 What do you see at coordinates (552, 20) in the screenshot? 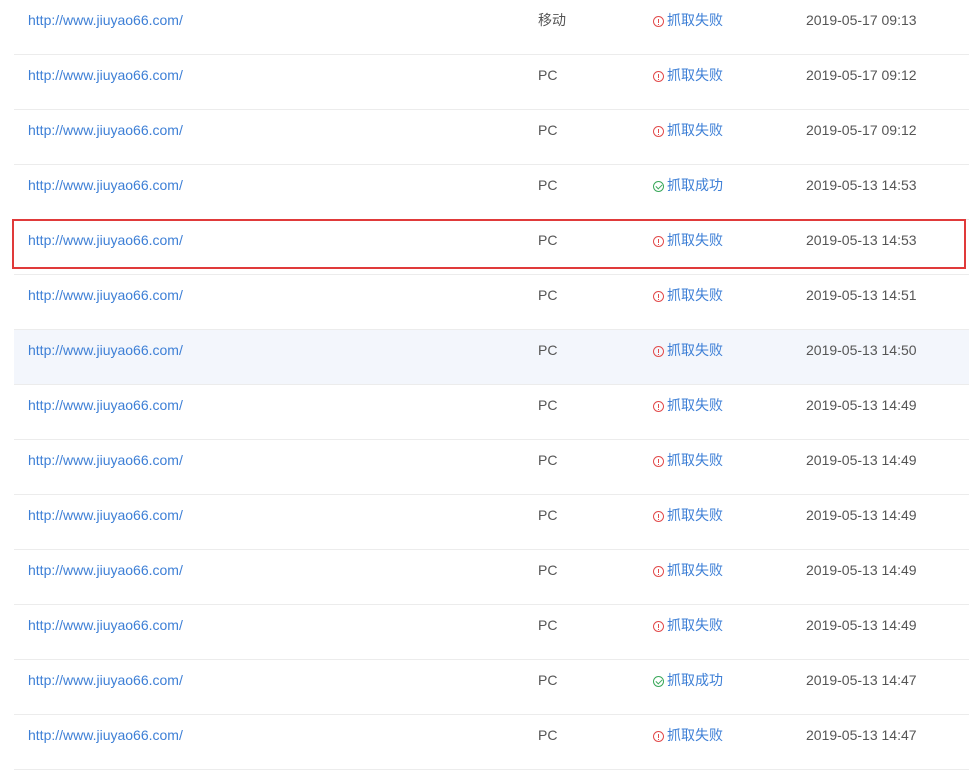
I see `user-agent: 移动` at bounding box center [552, 20].